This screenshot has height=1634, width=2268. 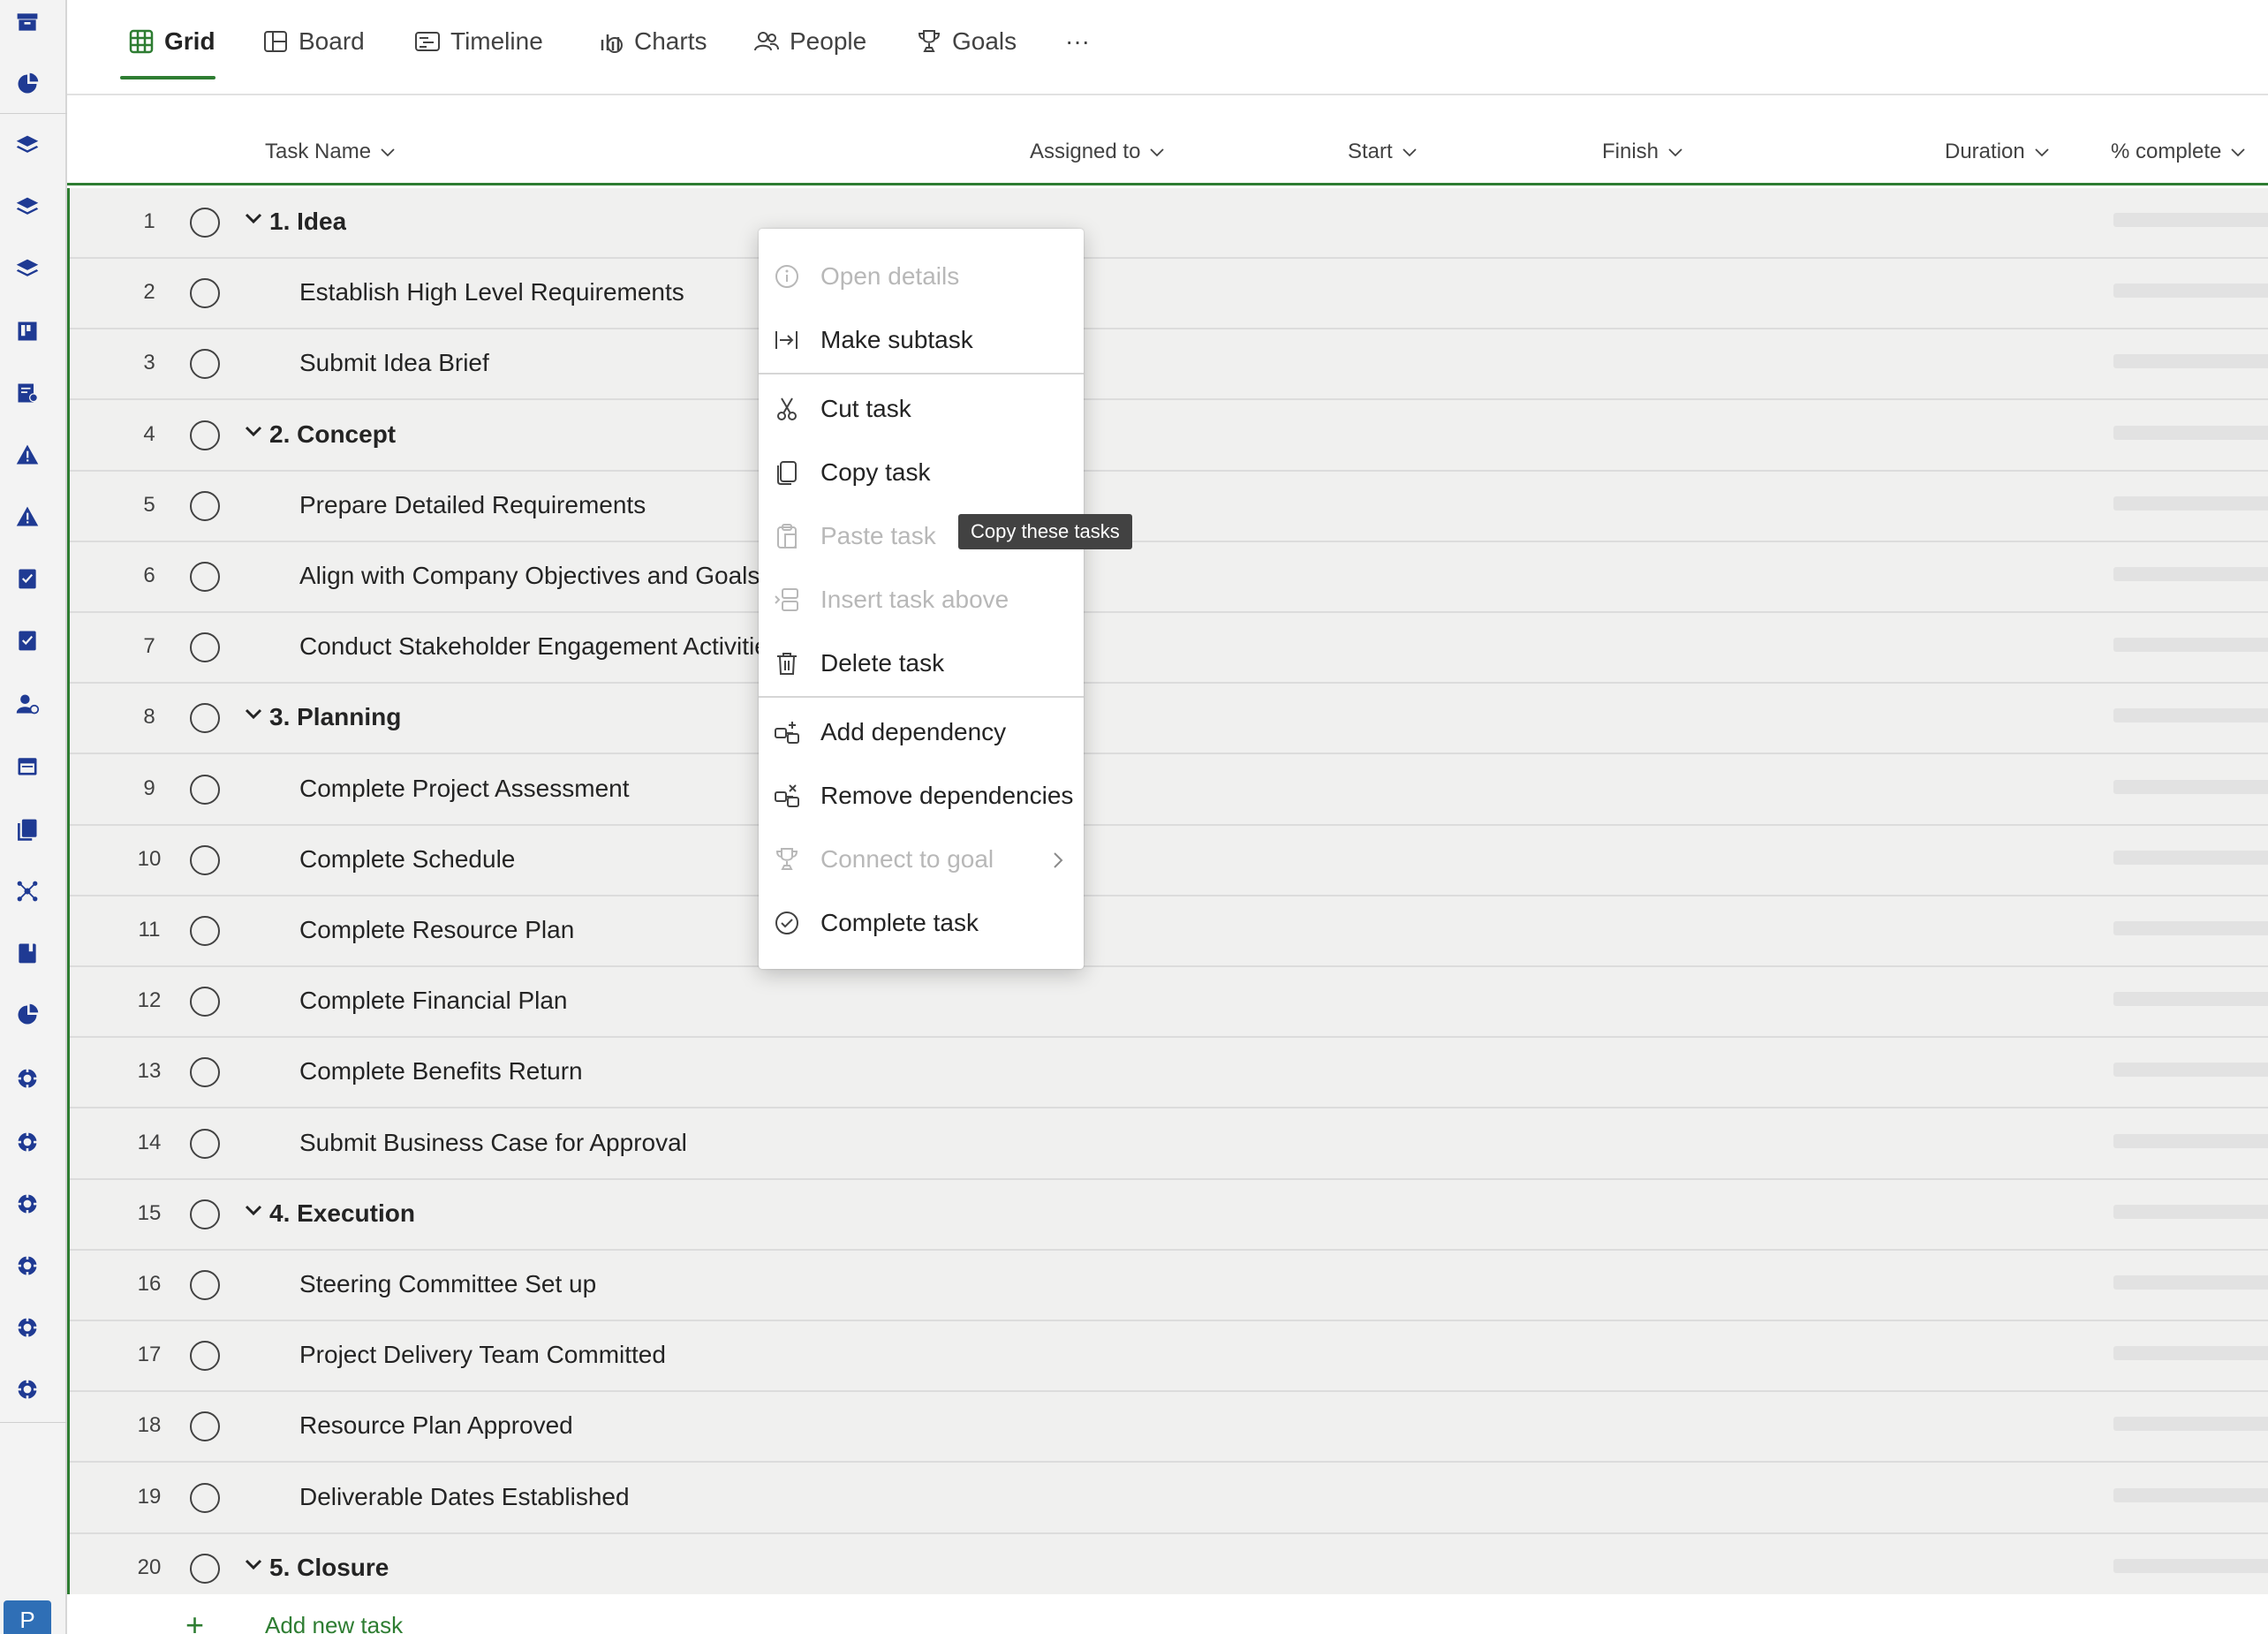 I want to click on task-name: Complete Schedule, so click(x=407, y=860).